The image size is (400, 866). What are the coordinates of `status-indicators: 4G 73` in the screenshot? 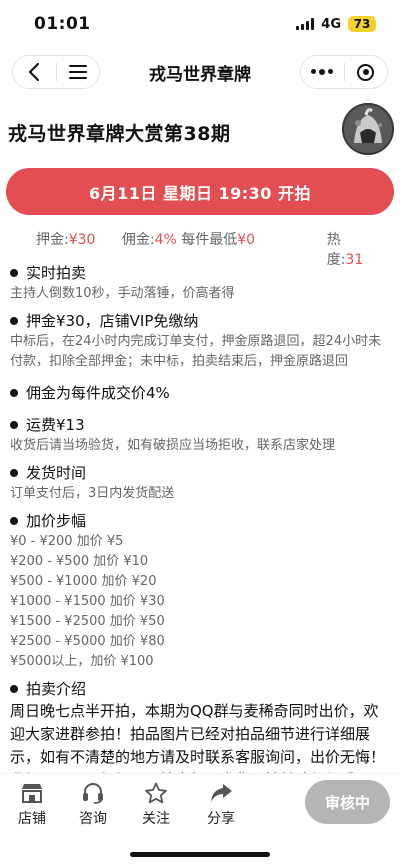 It's located at (336, 24).